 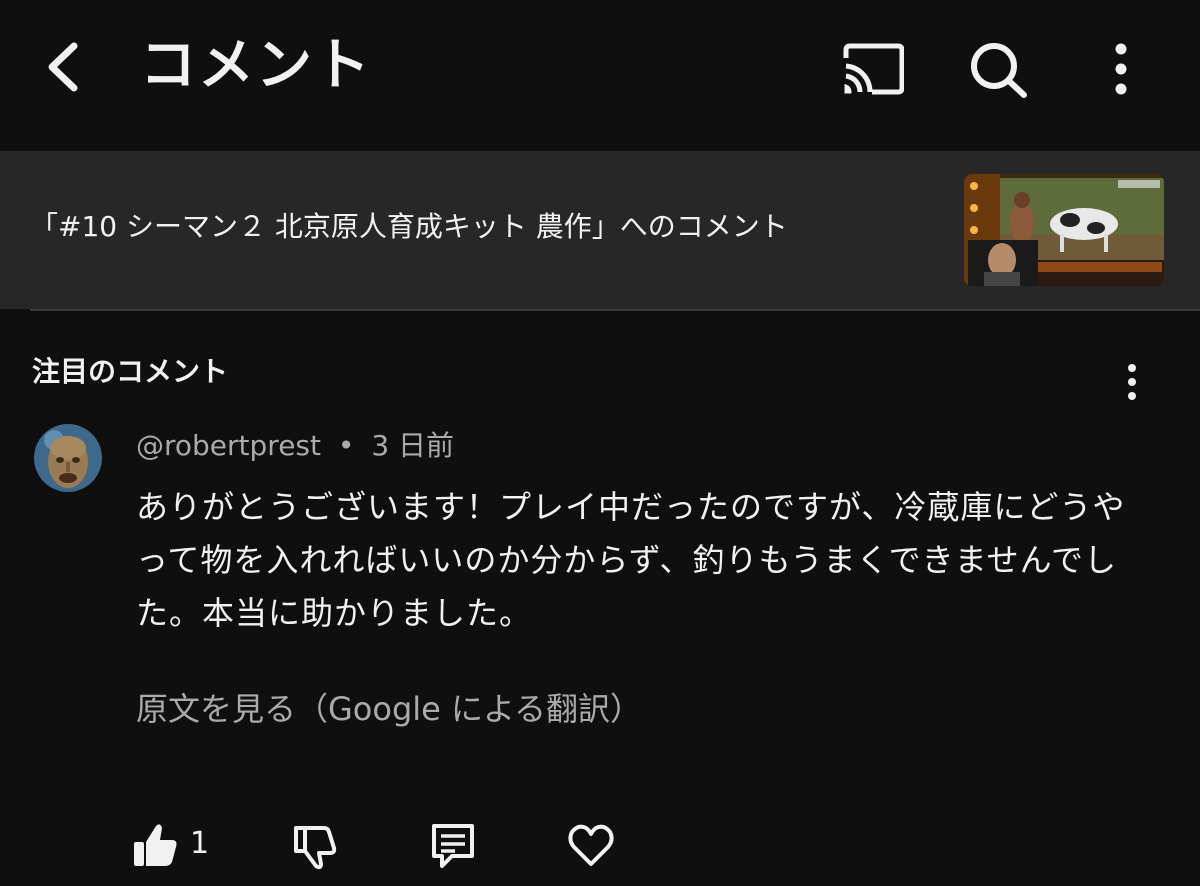 What do you see at coordinates (67, 67) in the screenshot?
I see `back-arrow-icon` at bounding box center [67, 67].